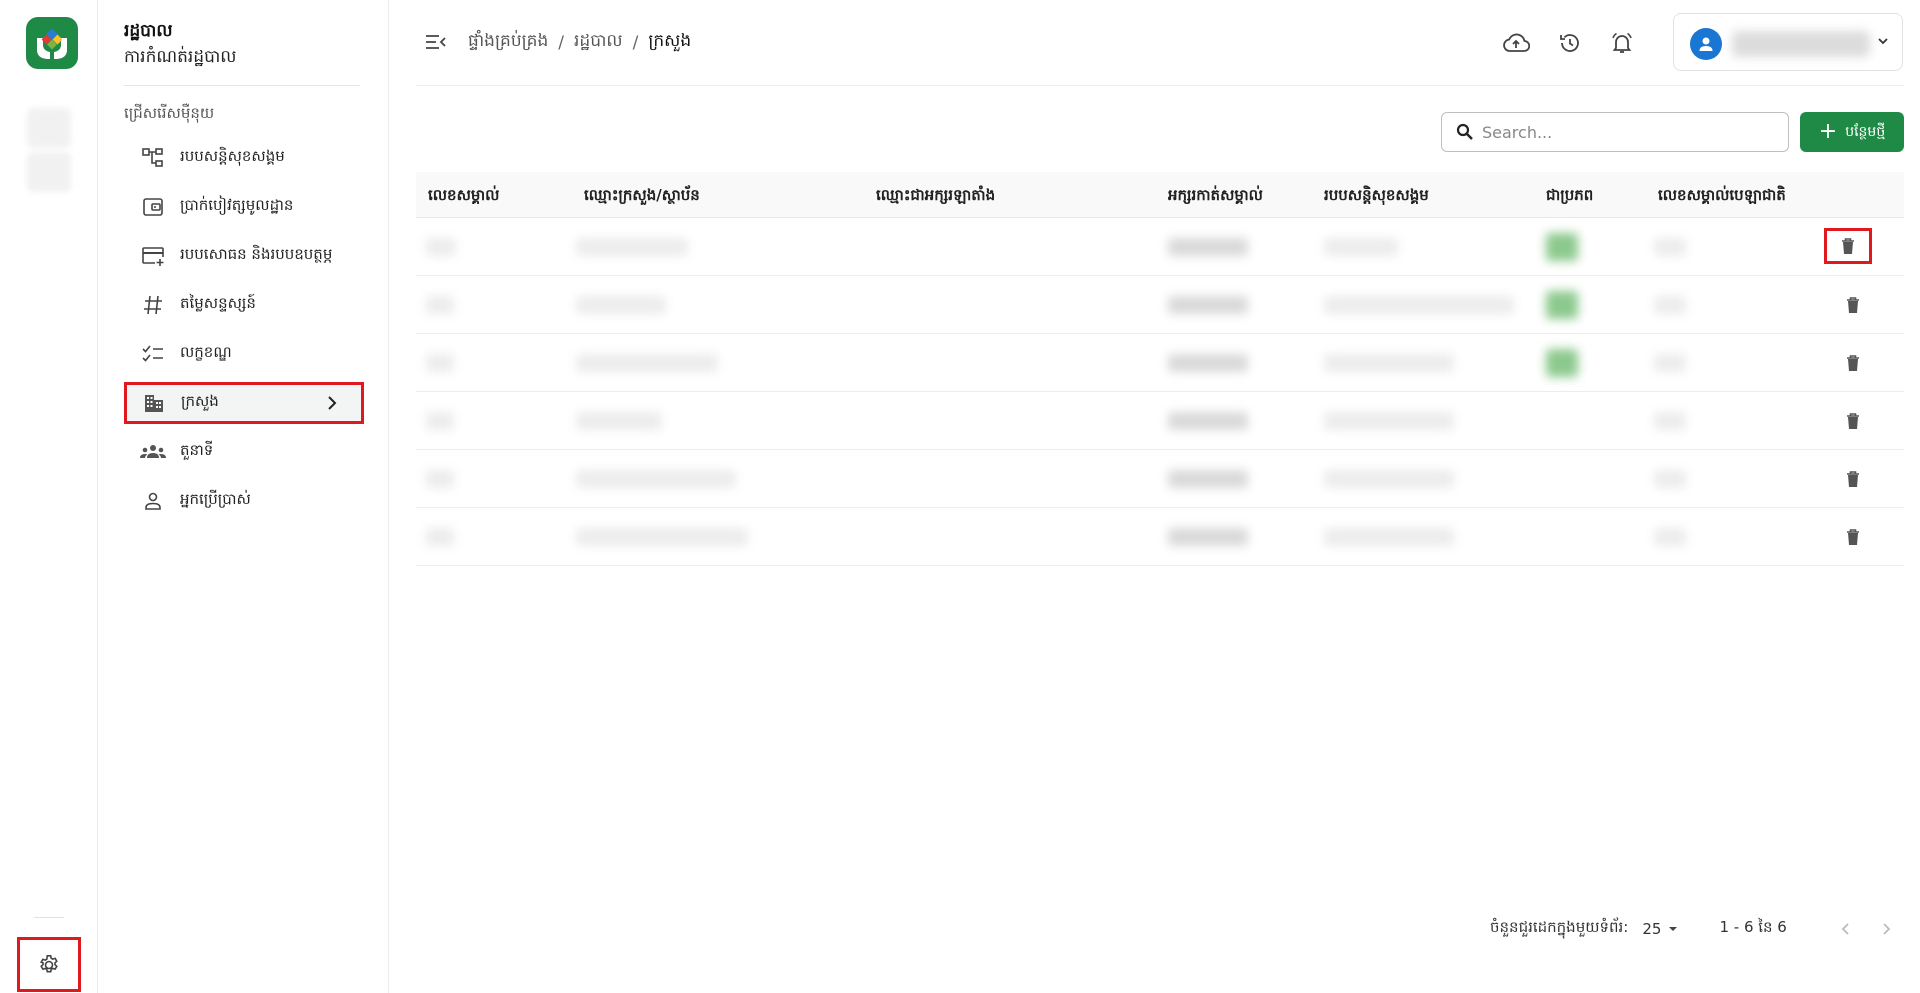 The height and width of the screenshot is (993, 1920). What do you see at coordinates (218, 303) in the screenshot?
I see `sidebar-item-label: តម្លៃសន្ទស្សន៍` at bounding box center [218, 303].